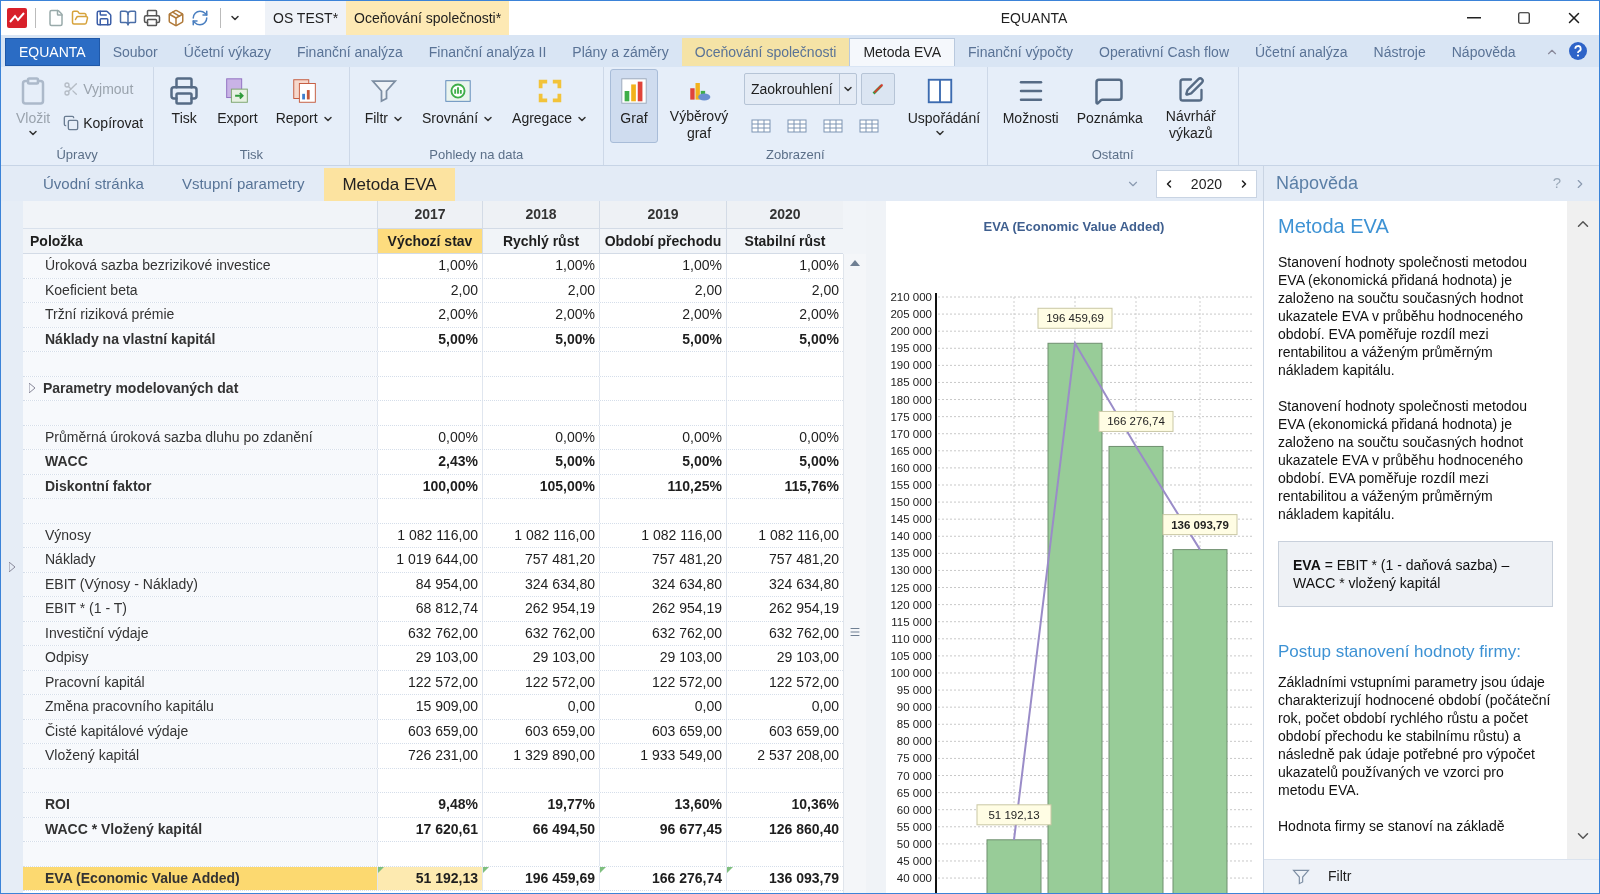 Image resolution: width=1600 pixels, height=894 pixels. I want to click on y-tick-label: 80 000, so click(914, 741).